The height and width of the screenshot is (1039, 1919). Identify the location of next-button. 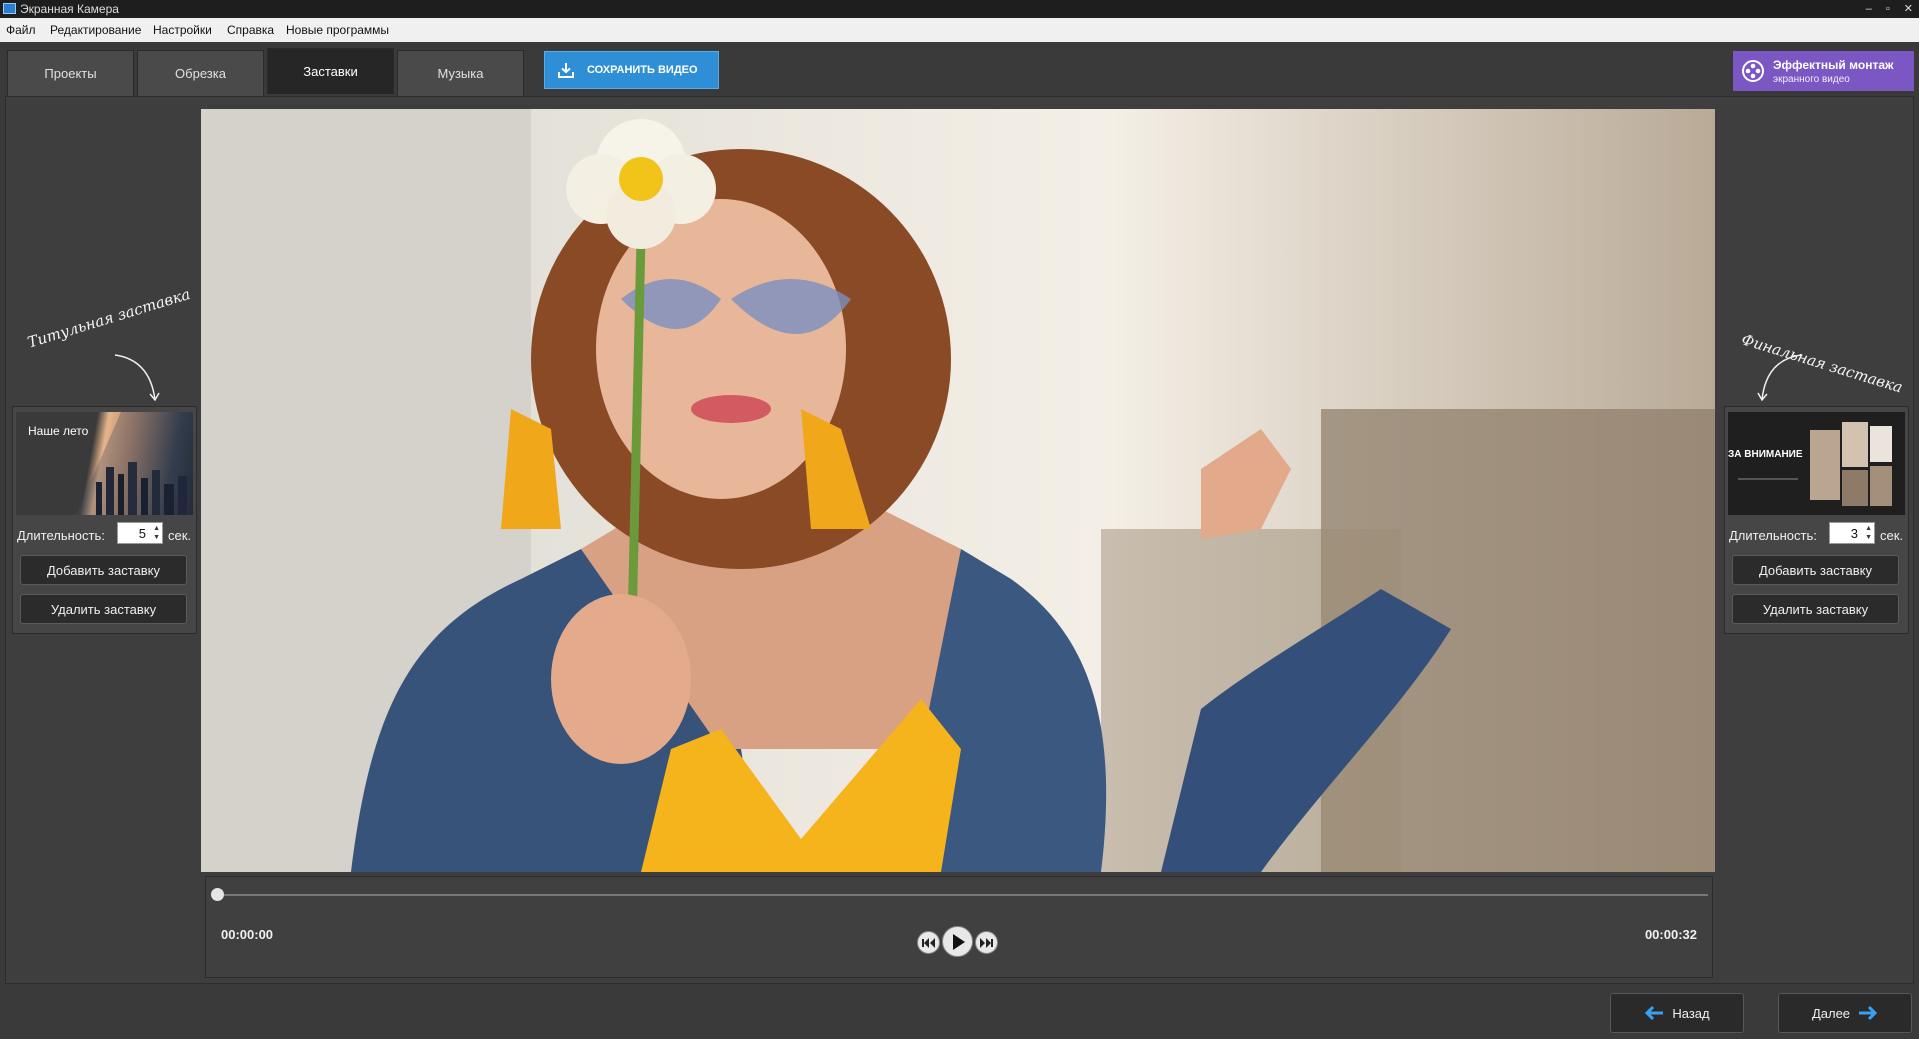
(986, 942).